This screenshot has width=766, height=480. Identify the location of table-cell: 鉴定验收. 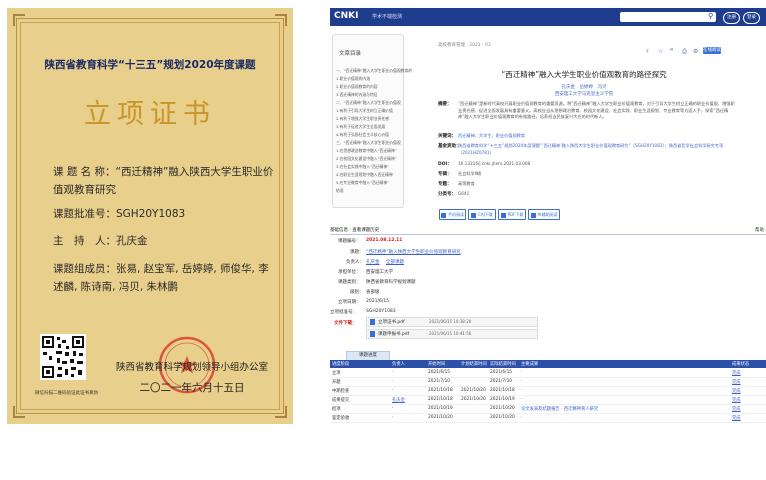
(341, 418).